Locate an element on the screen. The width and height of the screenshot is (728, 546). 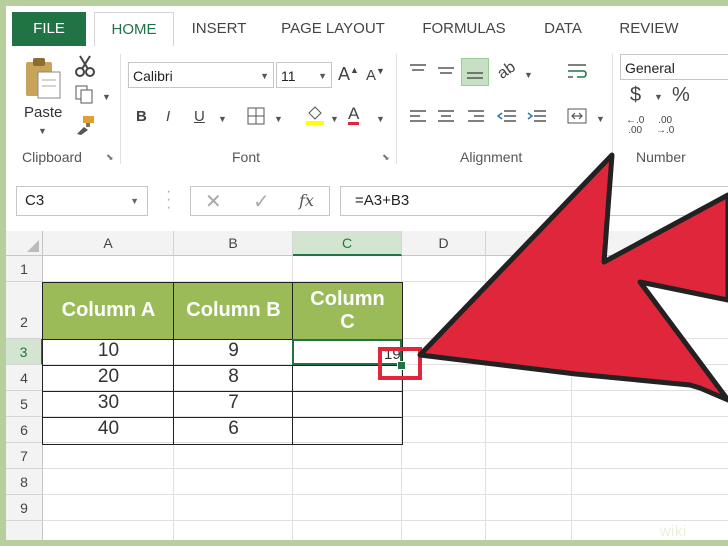
watermark-part2: How is located at coordinates (703, 531).